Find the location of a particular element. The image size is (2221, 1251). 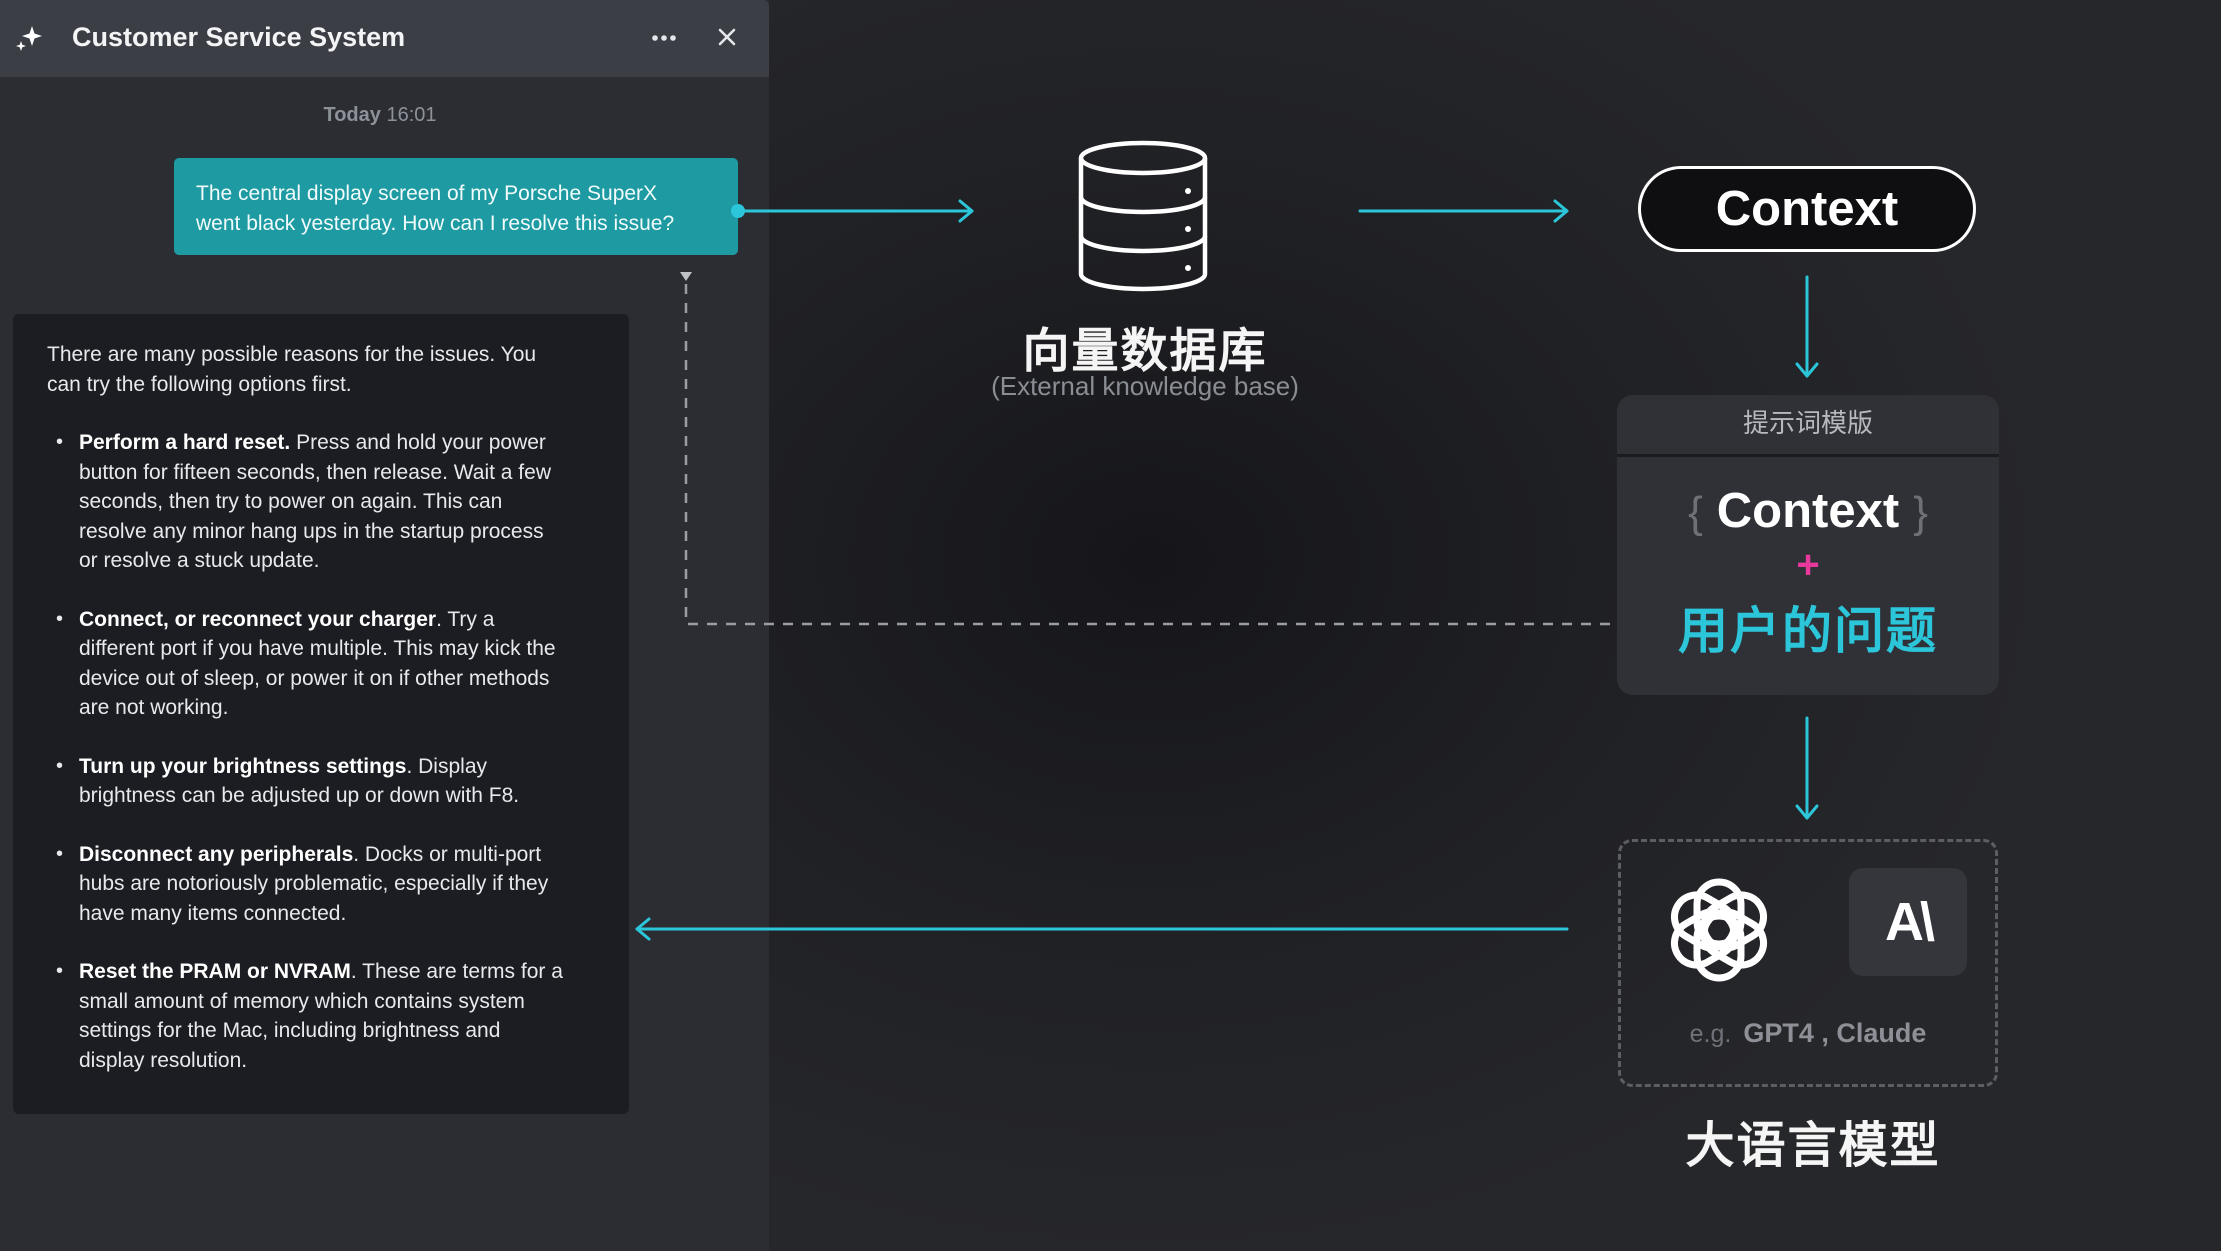

anthropic-logo-text: A\ is located at coordinates (1910, 922).